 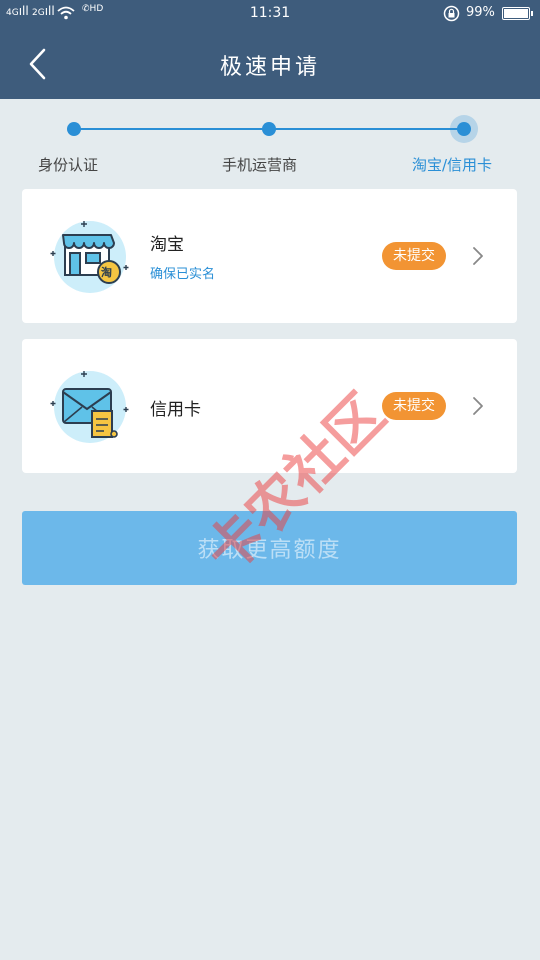 What do you see at coordinates (517, 13) in the screenshot?
I see `battery-icon` at bounding box center [517, 13].